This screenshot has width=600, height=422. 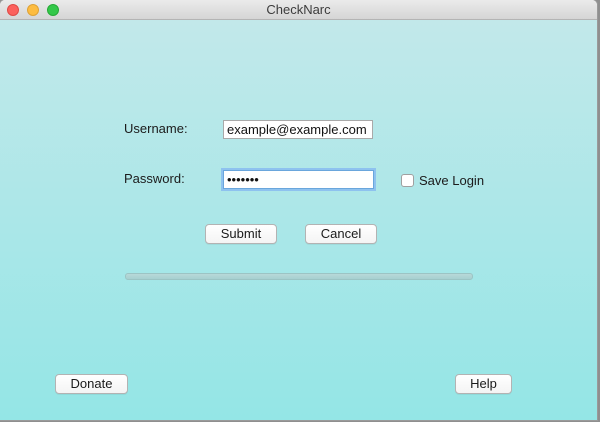 I want to click on password-label: Password:, so click(x=154, y=178).